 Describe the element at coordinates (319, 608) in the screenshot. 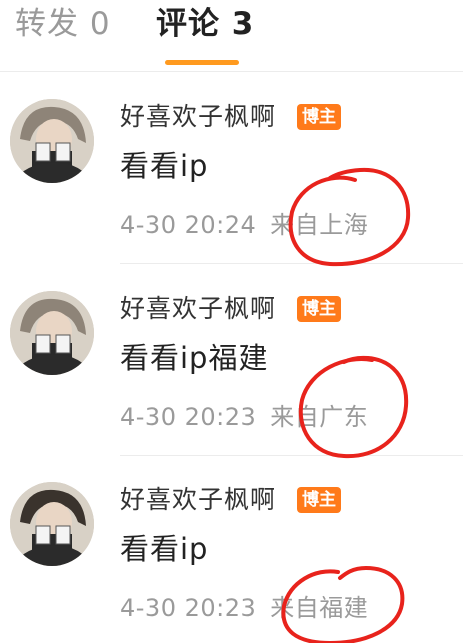

I see `comment-location: 来自福建` at that location.